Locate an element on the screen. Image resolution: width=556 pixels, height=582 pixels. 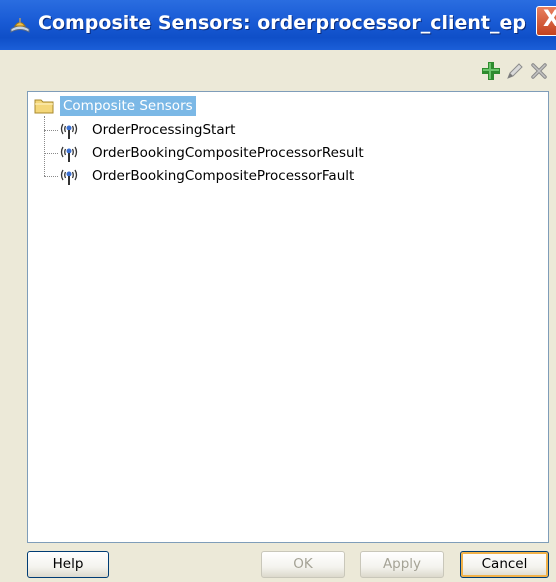
close-icon: X is located at coordinates (549, 19).